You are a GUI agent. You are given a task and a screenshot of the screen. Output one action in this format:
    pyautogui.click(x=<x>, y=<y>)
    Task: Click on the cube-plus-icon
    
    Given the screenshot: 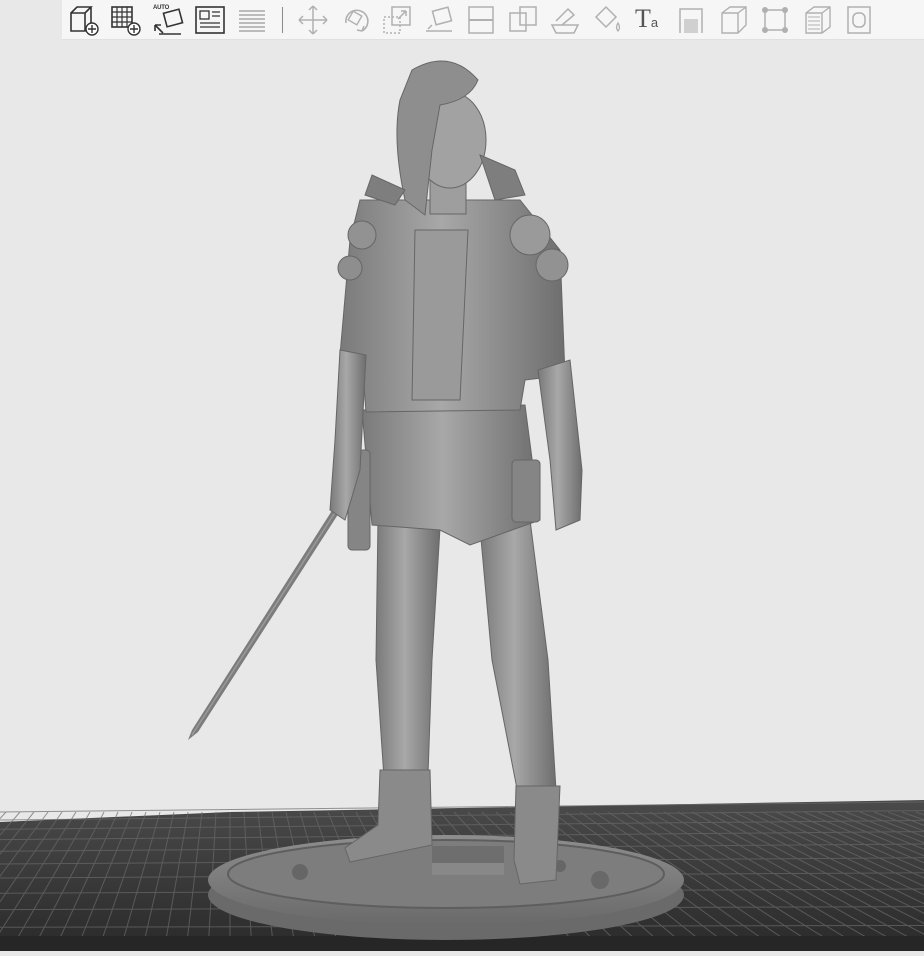 What is the action you would take?
    pyautogui.click(x=84, y=20)
    